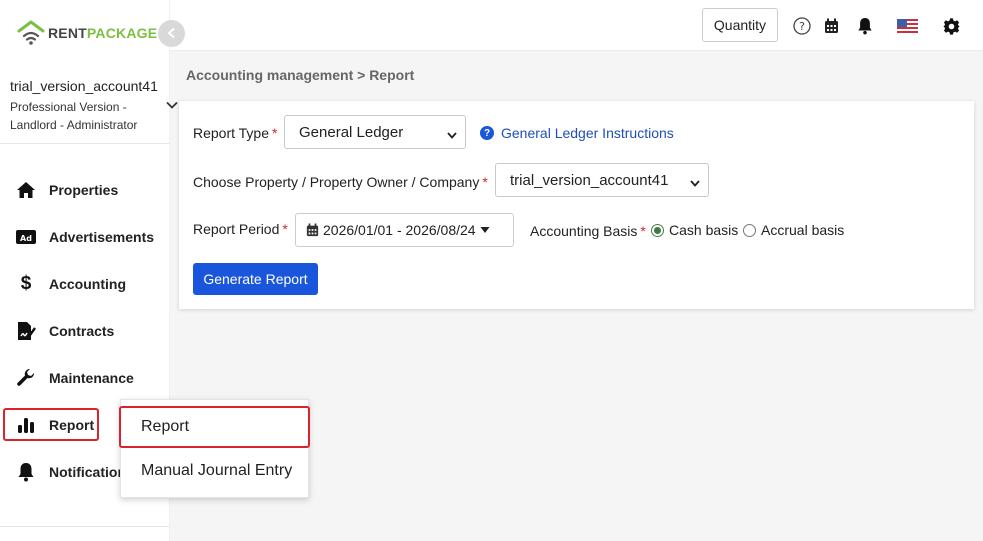 Image resolution: width=983 pixels, height=541 pixels. Describe the element at coordinates (300, 75) in the screenshot. I see `breadcrumb: Accounting management > Report` at that location.